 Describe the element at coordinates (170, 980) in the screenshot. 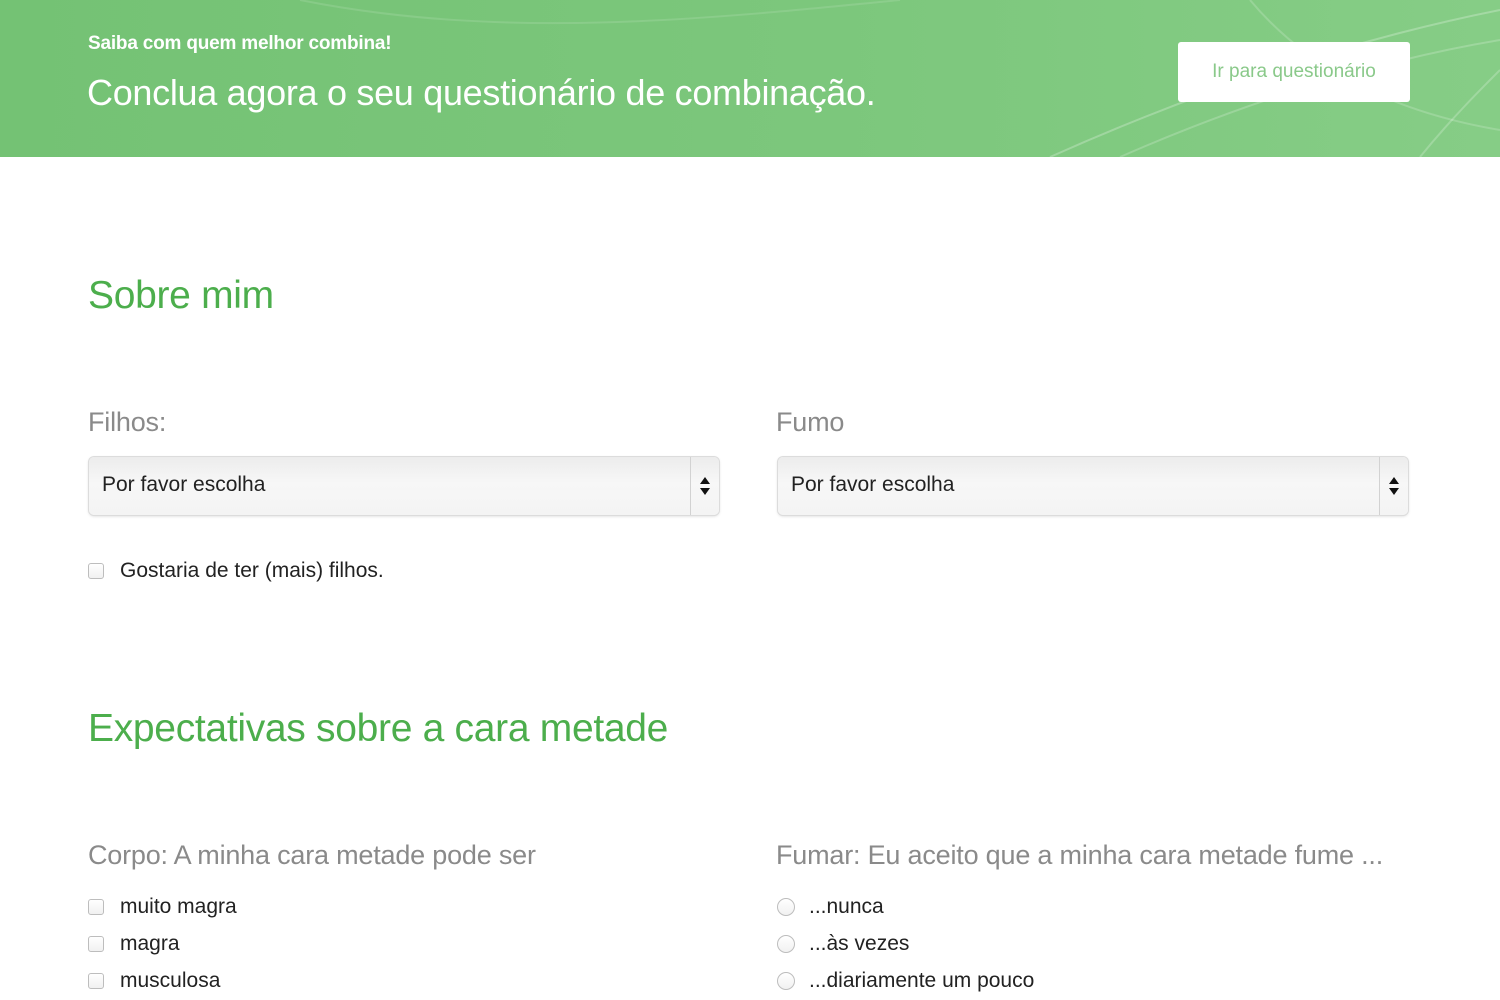

I see `body-option-label: musculosa` at that location.